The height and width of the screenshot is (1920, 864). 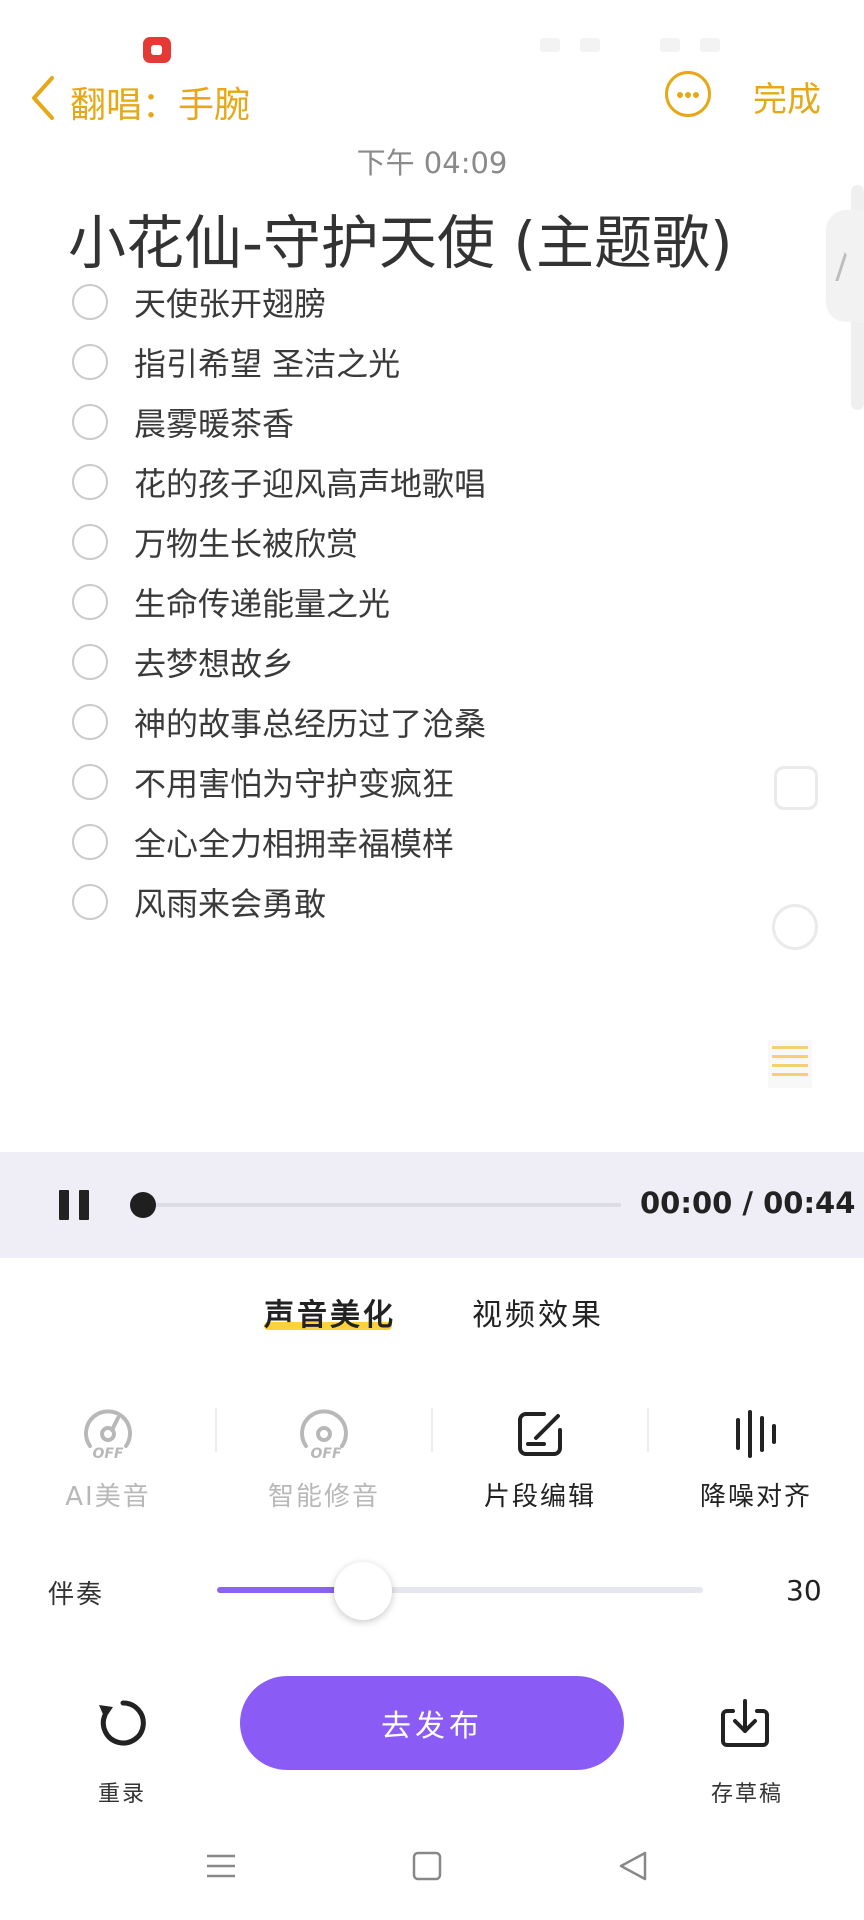 What do you see at coordinates (267, 364) in the screenshot?
I see `lyric-line: 指引希望 圣洁之光` at bounding box center [267, 364].